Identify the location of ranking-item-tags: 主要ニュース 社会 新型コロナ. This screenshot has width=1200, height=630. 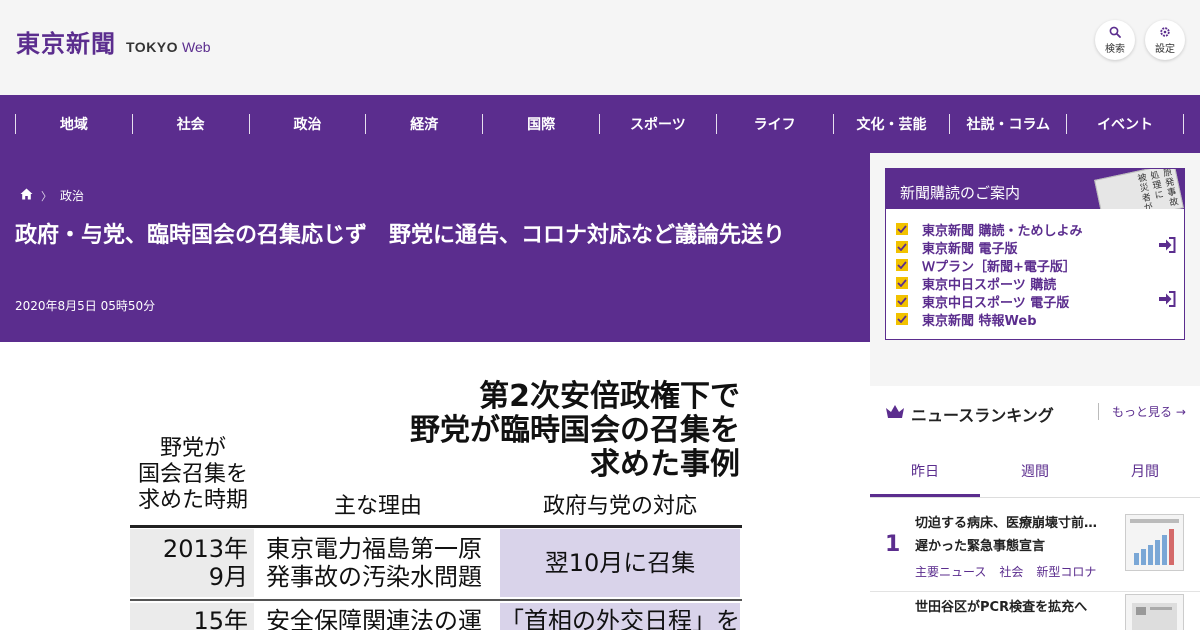
(1005, 571).